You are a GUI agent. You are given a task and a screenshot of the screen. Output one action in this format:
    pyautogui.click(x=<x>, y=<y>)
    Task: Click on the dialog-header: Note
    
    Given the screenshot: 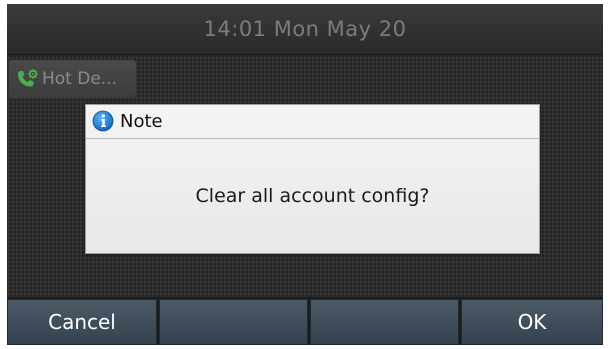 What is the action you would take?
    pyautogui.click(x=312, y=122)
    